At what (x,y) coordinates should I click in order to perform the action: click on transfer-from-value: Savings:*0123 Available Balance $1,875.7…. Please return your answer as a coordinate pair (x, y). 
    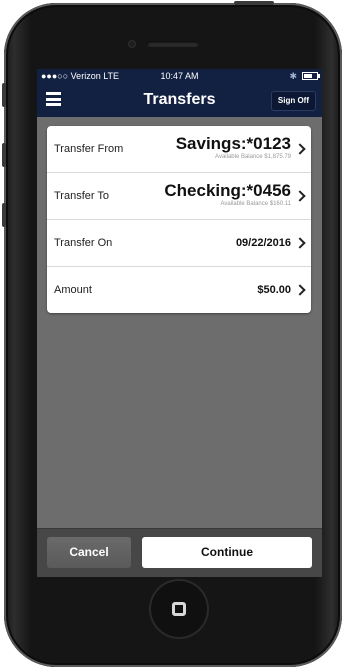
    Looking at the image, I should click on (233, 149).